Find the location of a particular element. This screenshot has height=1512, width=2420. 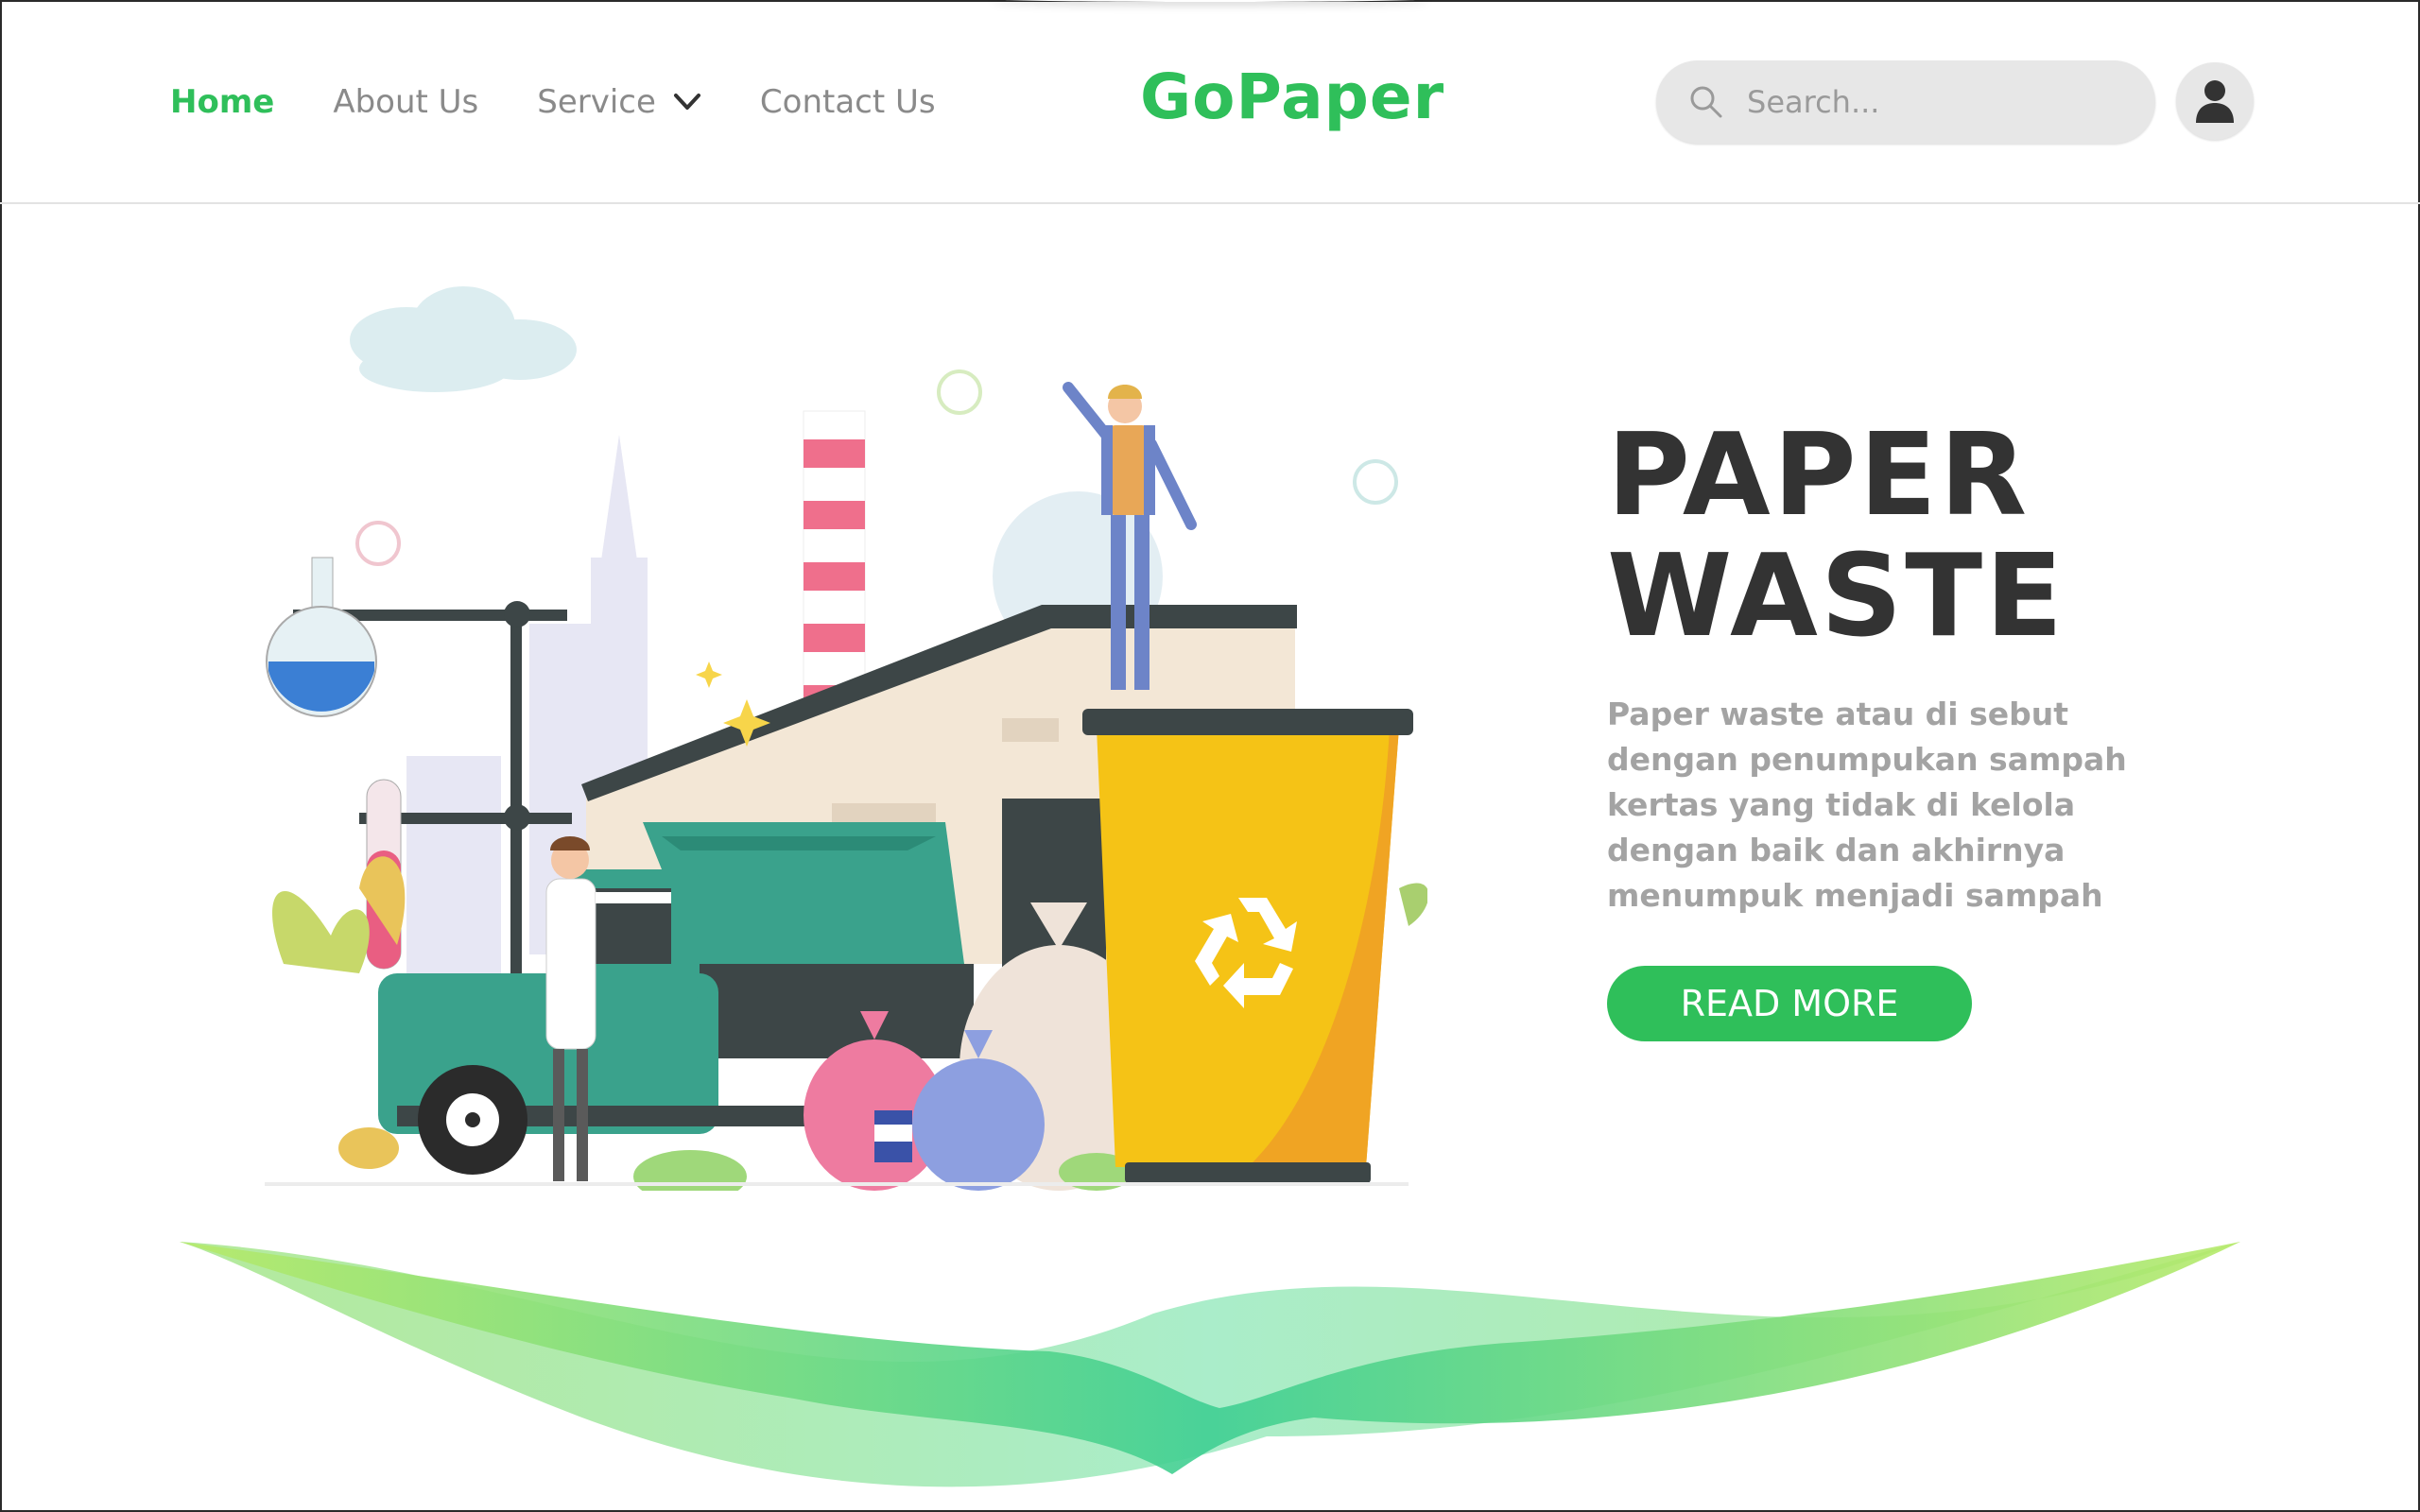

nav-about-us: About Us is located at coordinates (405, 102).